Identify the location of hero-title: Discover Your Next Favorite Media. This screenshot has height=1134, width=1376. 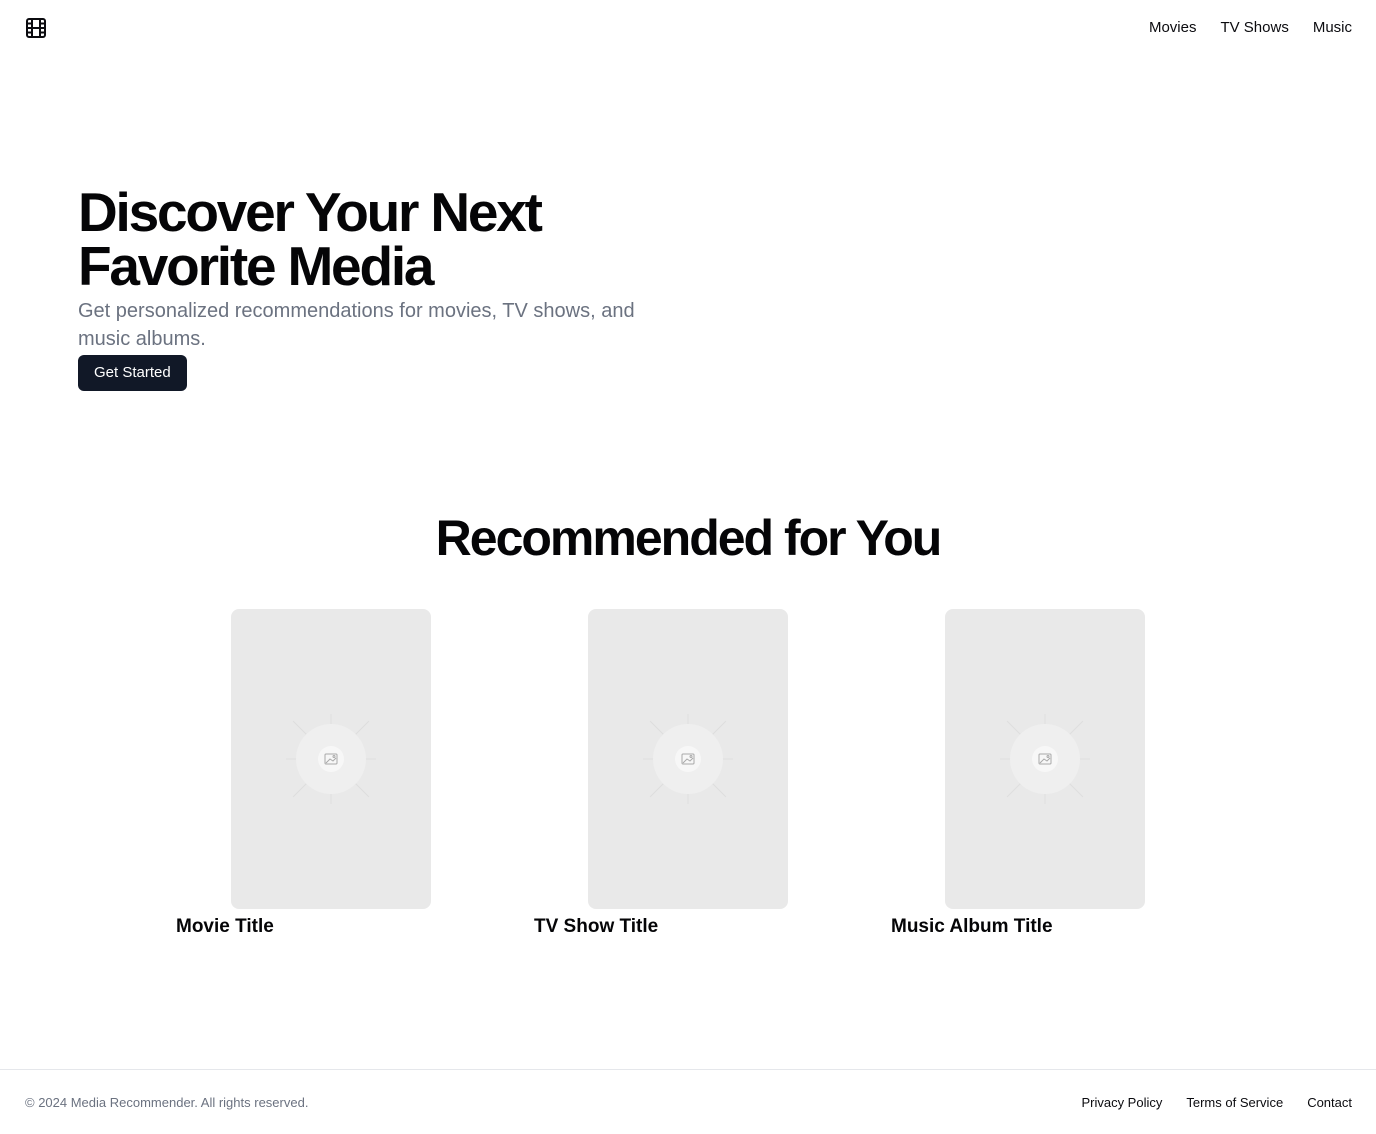
(378, 239).